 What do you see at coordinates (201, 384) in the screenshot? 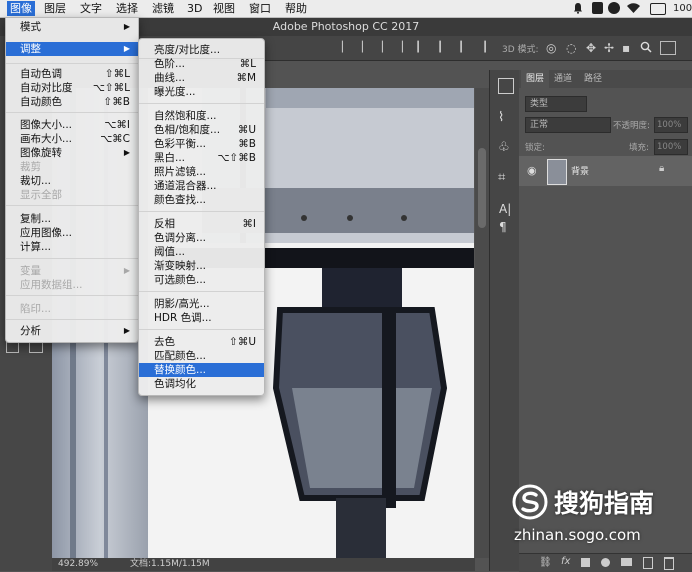
I see `menu-item-equalize: 色调均化` at bounding box center [201, 384].